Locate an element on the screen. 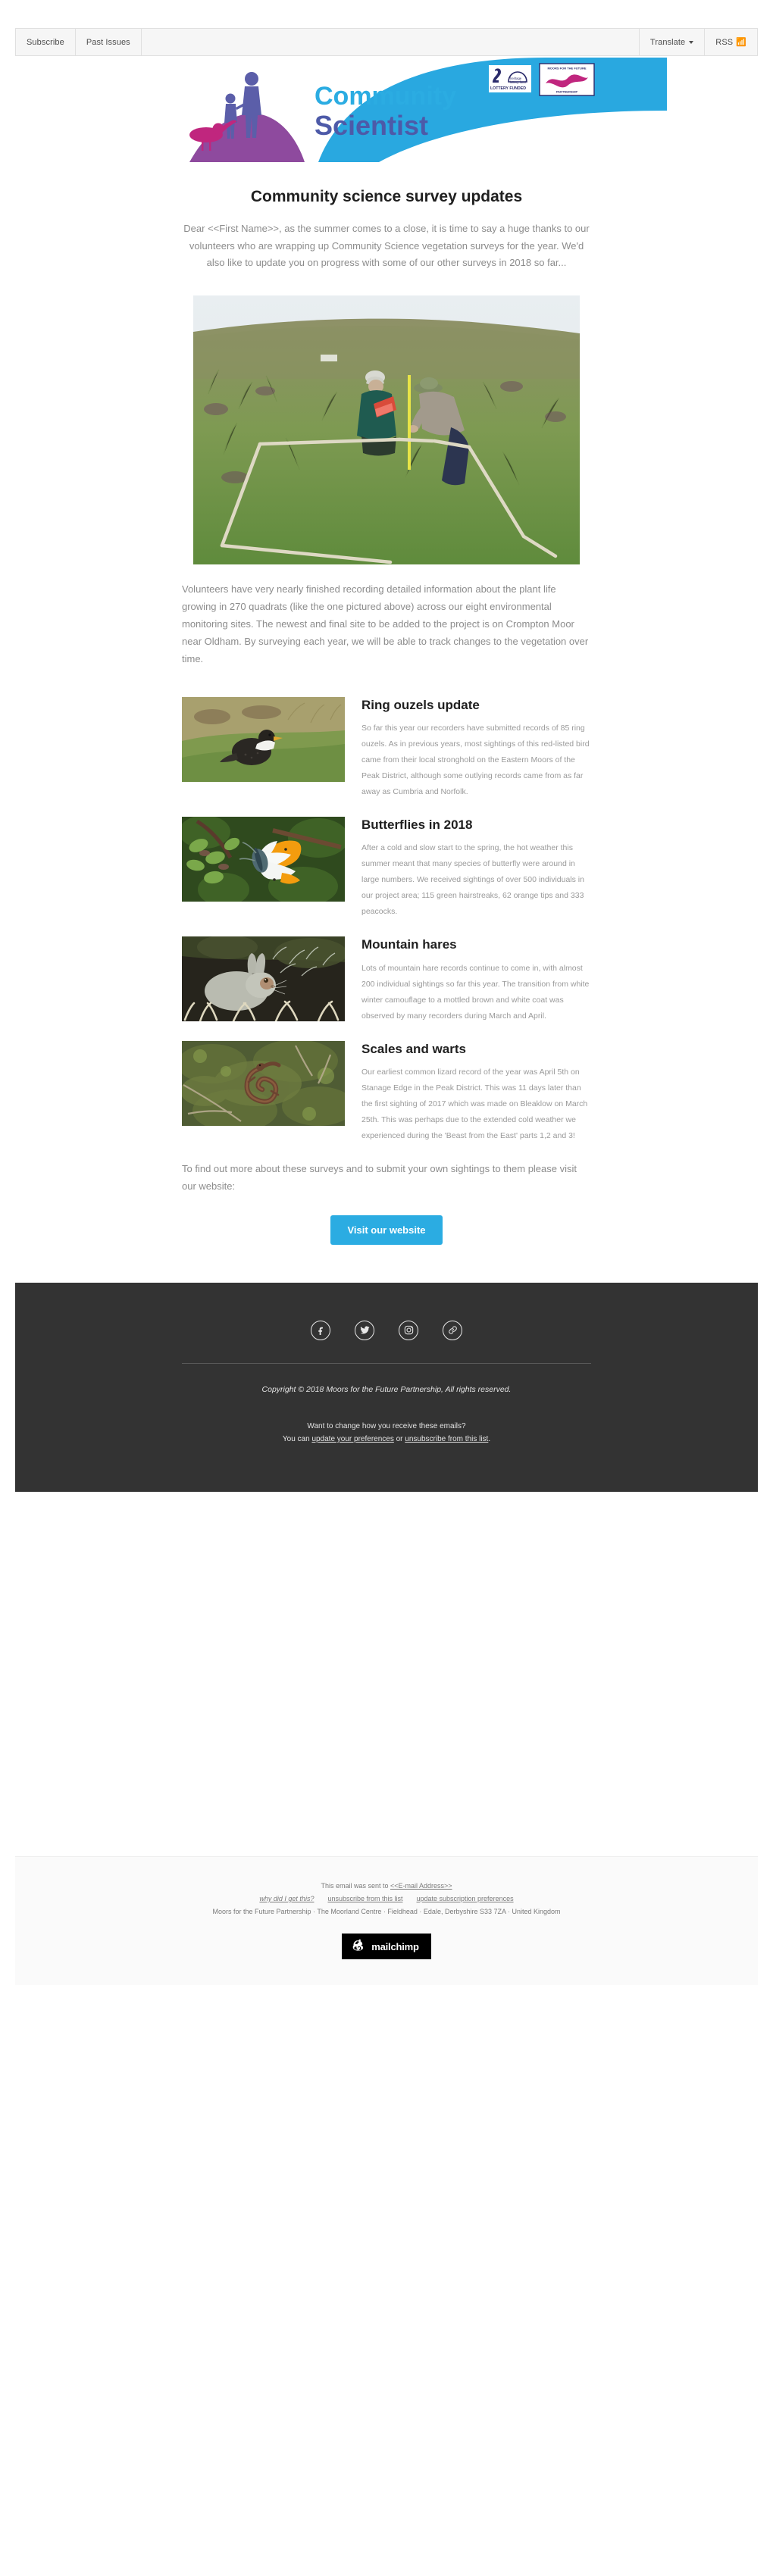 This screenshot has height=2576, width=773. subscribe-link: Subscribe is located at coordinates (46, 42).